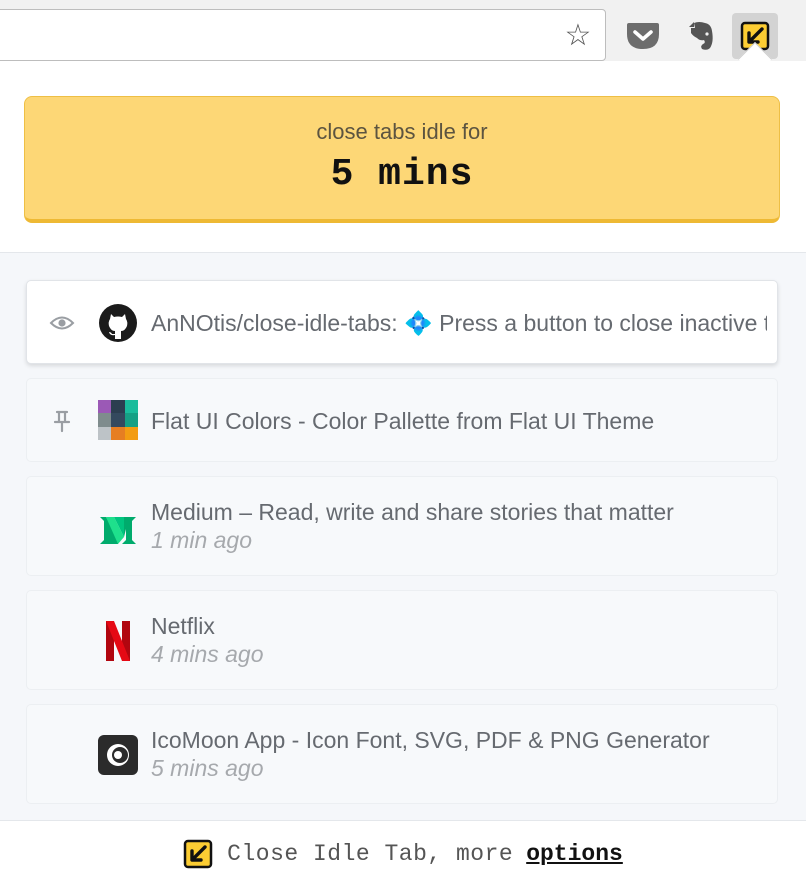 The height and width of the screenshot is (886, 806). I want to click on idle-label: close tabs idle for, so click(402, 131).